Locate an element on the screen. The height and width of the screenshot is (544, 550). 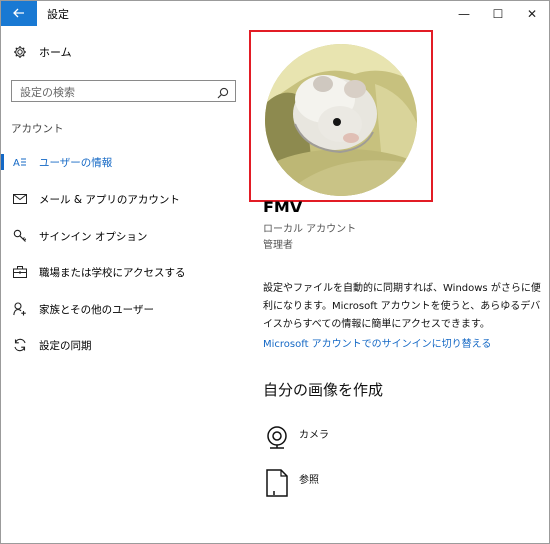
user-info-icon: A is located at coordinates (20, 162).